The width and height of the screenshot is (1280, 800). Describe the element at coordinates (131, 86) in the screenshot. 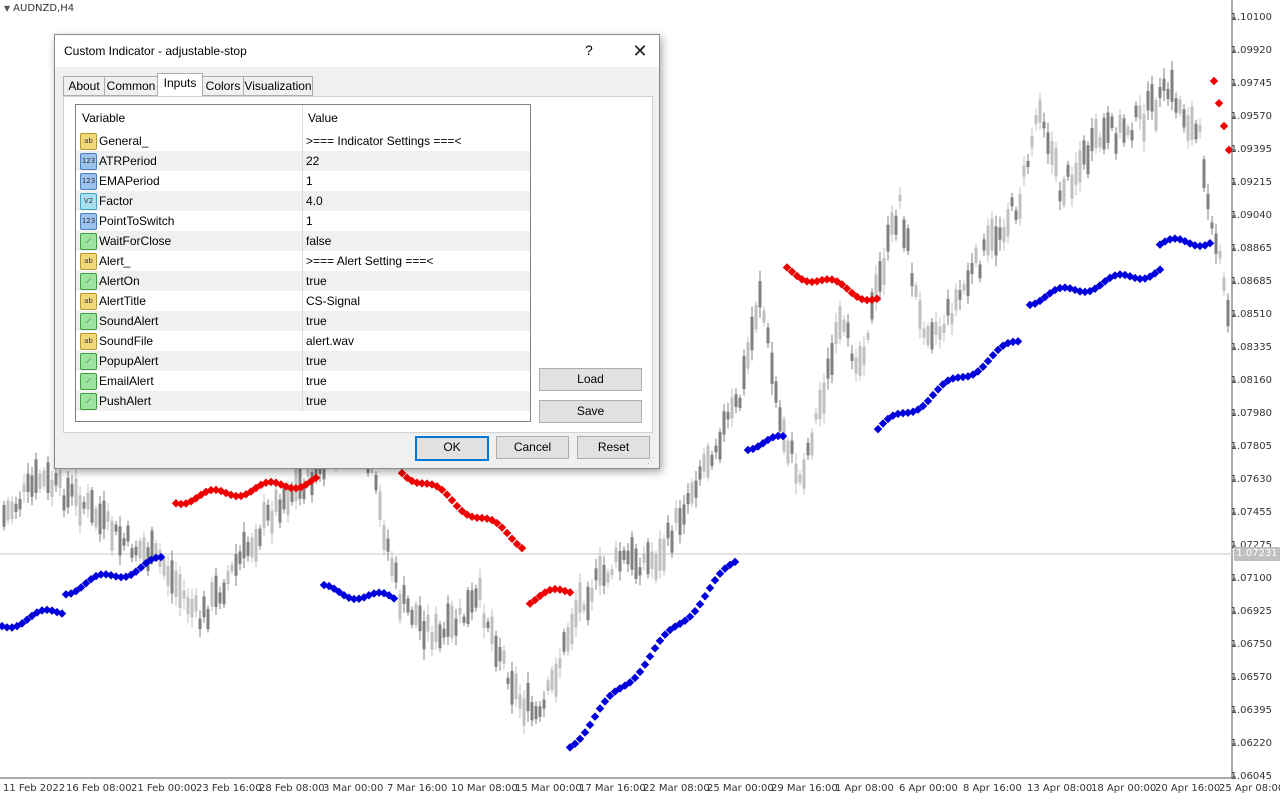

I see `tab-common: Common` at that location.